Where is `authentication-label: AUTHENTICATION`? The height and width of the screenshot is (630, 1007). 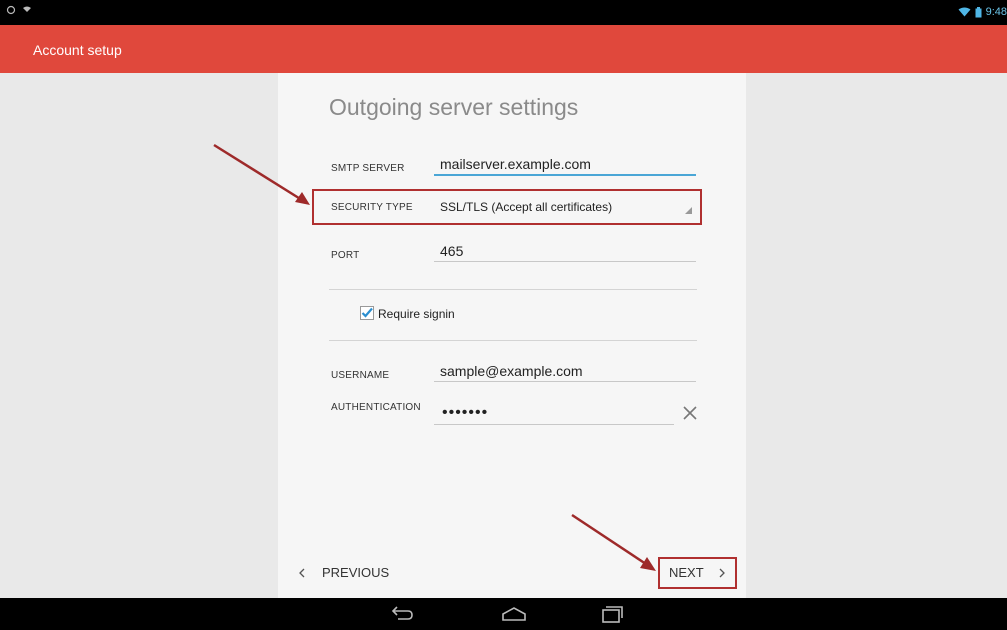
authentication-label: AUTHENTICATION is located at coordinates (376, 407).